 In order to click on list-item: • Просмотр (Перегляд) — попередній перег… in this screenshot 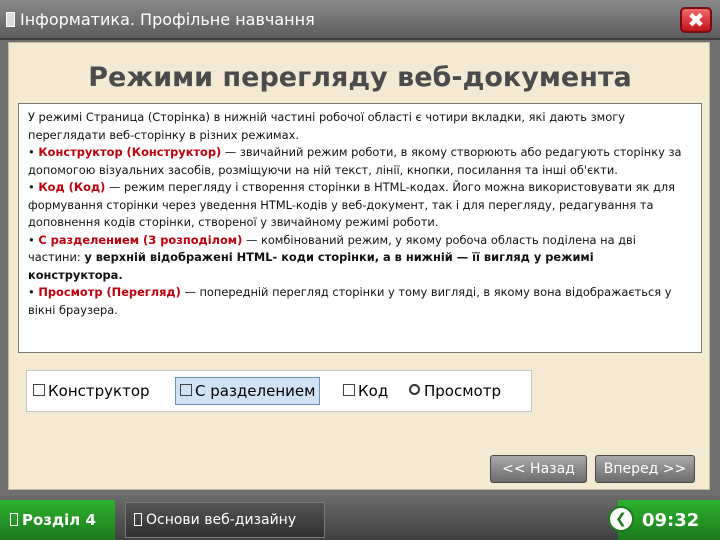, I will do `click(350, 301)`.